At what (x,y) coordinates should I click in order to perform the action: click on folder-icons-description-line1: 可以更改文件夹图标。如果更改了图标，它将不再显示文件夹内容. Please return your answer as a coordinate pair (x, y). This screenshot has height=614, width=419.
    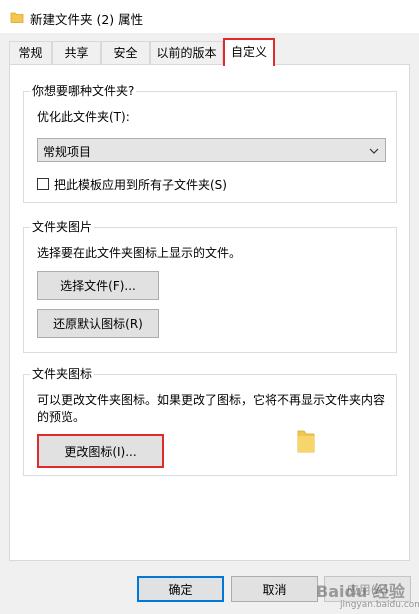
    Looking at the image, I should click on (211, 400).